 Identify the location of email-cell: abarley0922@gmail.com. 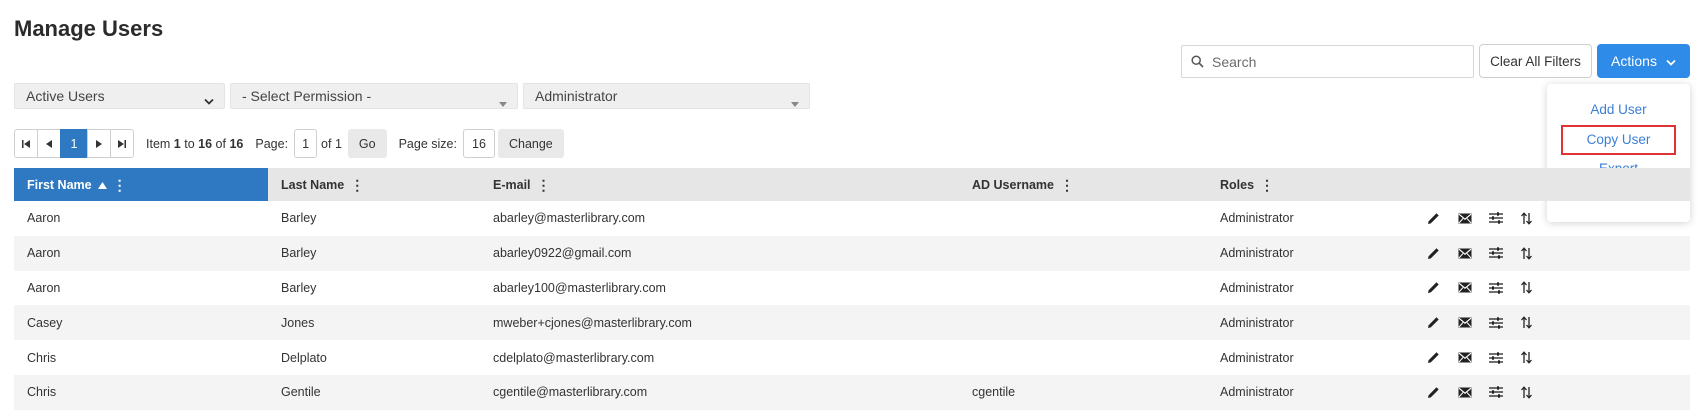
(562, 253).